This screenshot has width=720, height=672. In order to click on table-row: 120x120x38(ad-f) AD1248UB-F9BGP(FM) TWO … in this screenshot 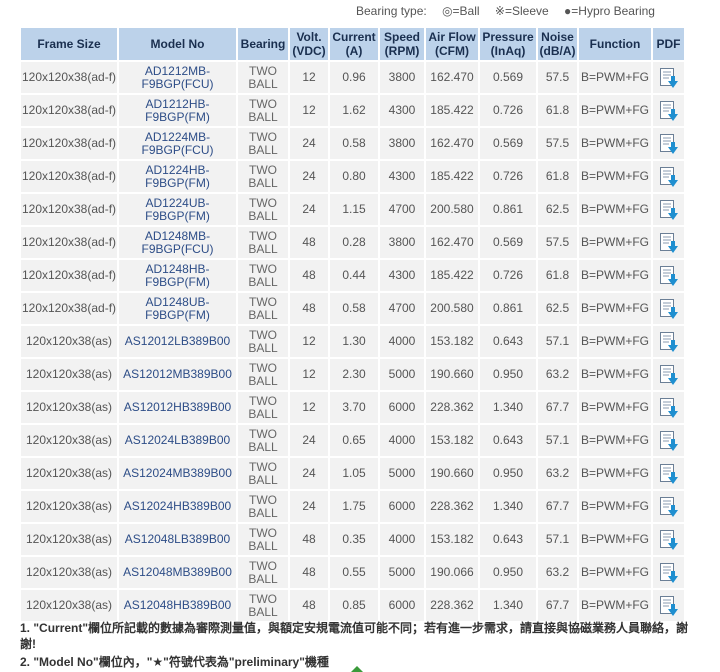, I will do `click(352, 308)`.